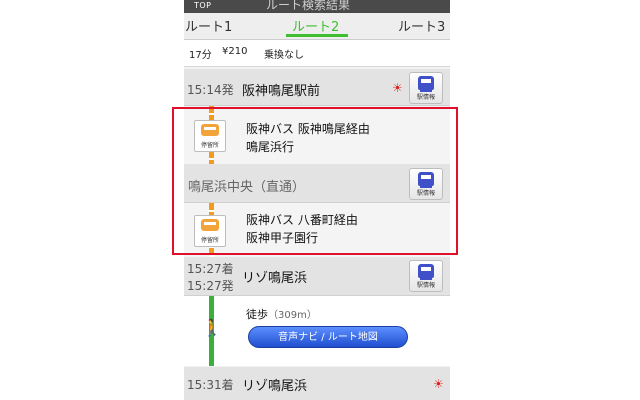  I want to click on tab-route-3: ルート3, so click(421, 25).